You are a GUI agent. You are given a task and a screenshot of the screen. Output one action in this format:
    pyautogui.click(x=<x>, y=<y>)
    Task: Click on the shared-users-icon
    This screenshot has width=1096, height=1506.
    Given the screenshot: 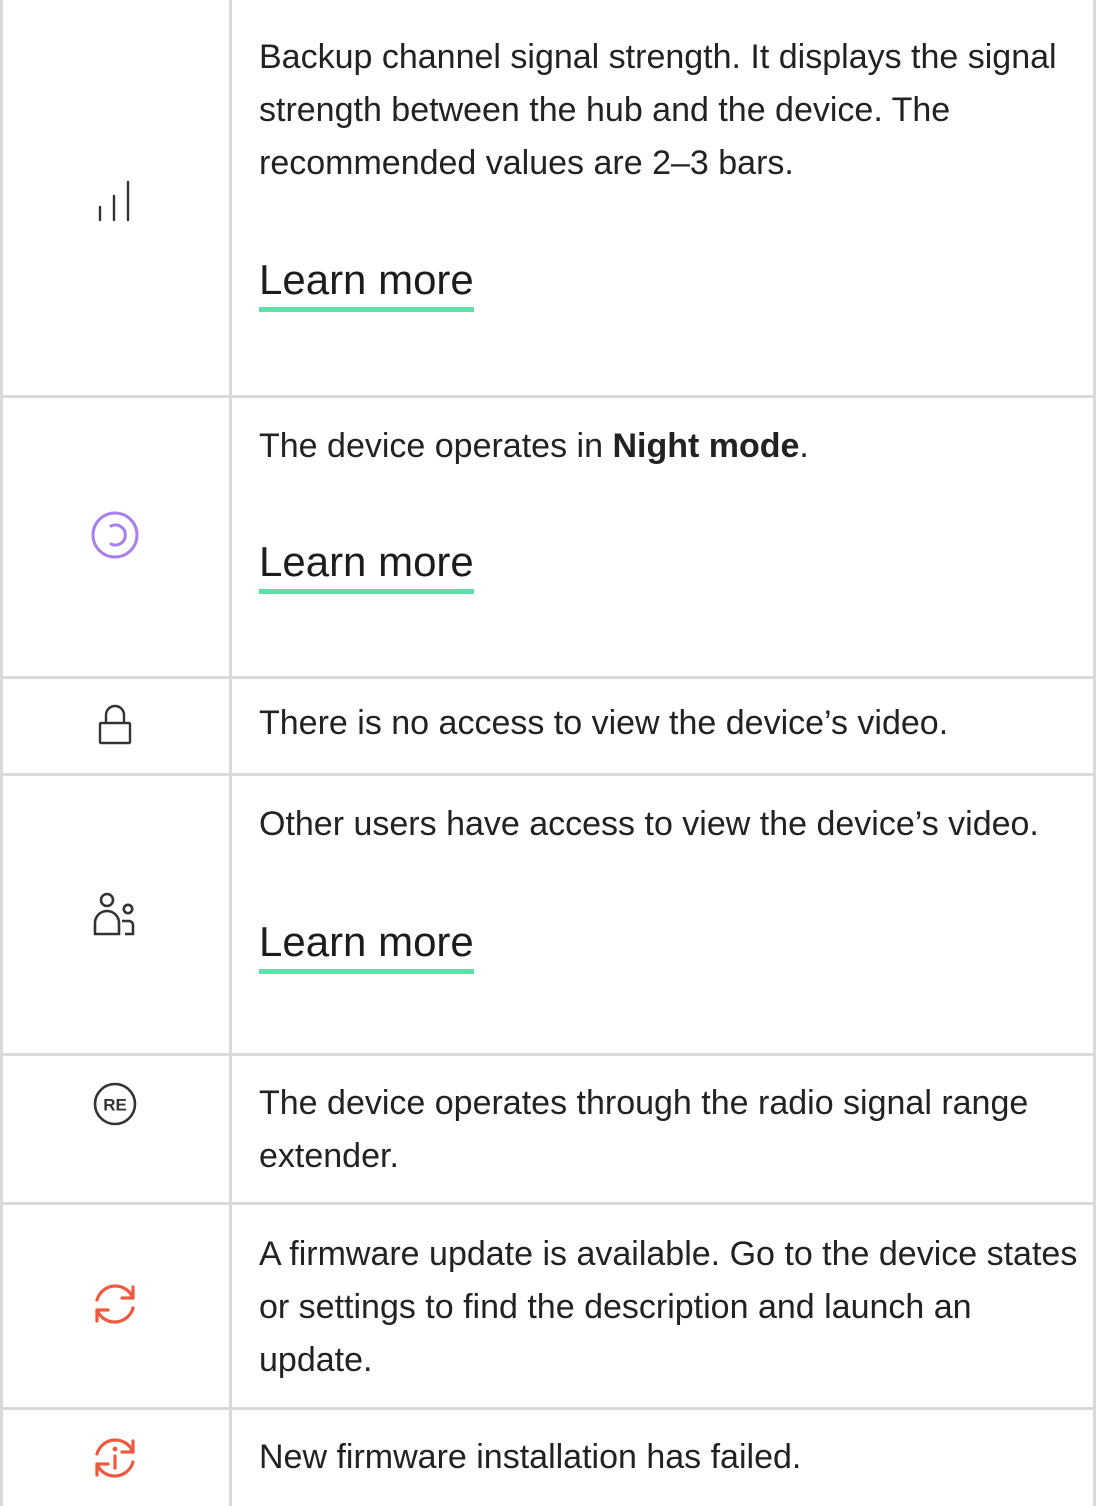 What is the action you would take?
    pyautogui.click(x=114, y=914)
    